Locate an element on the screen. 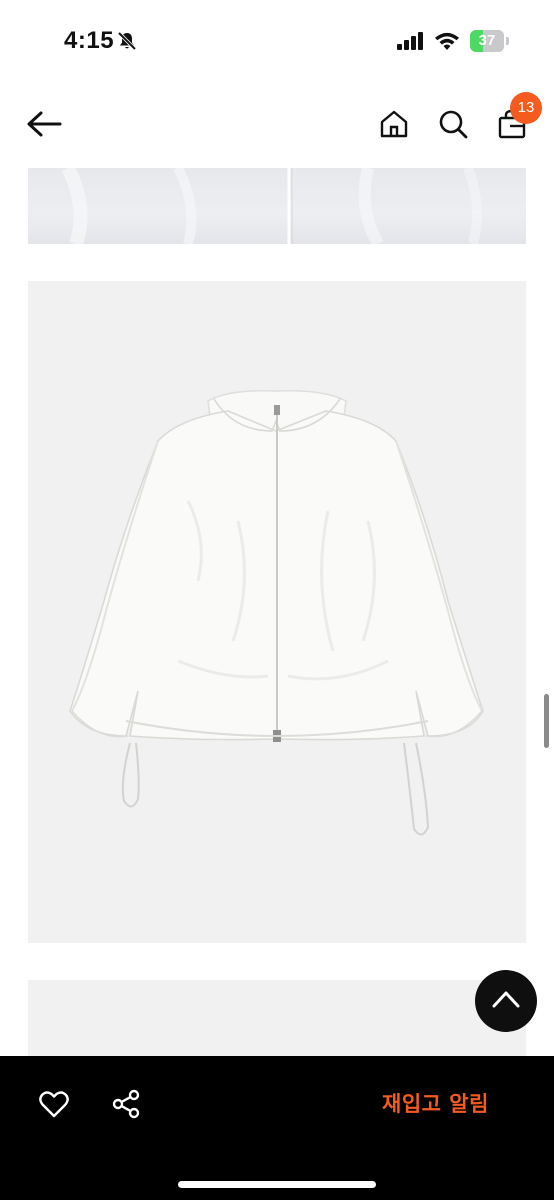 This screenshot has height=1200, width=554. arrow-left-icon is located at coordinates (44, 126).